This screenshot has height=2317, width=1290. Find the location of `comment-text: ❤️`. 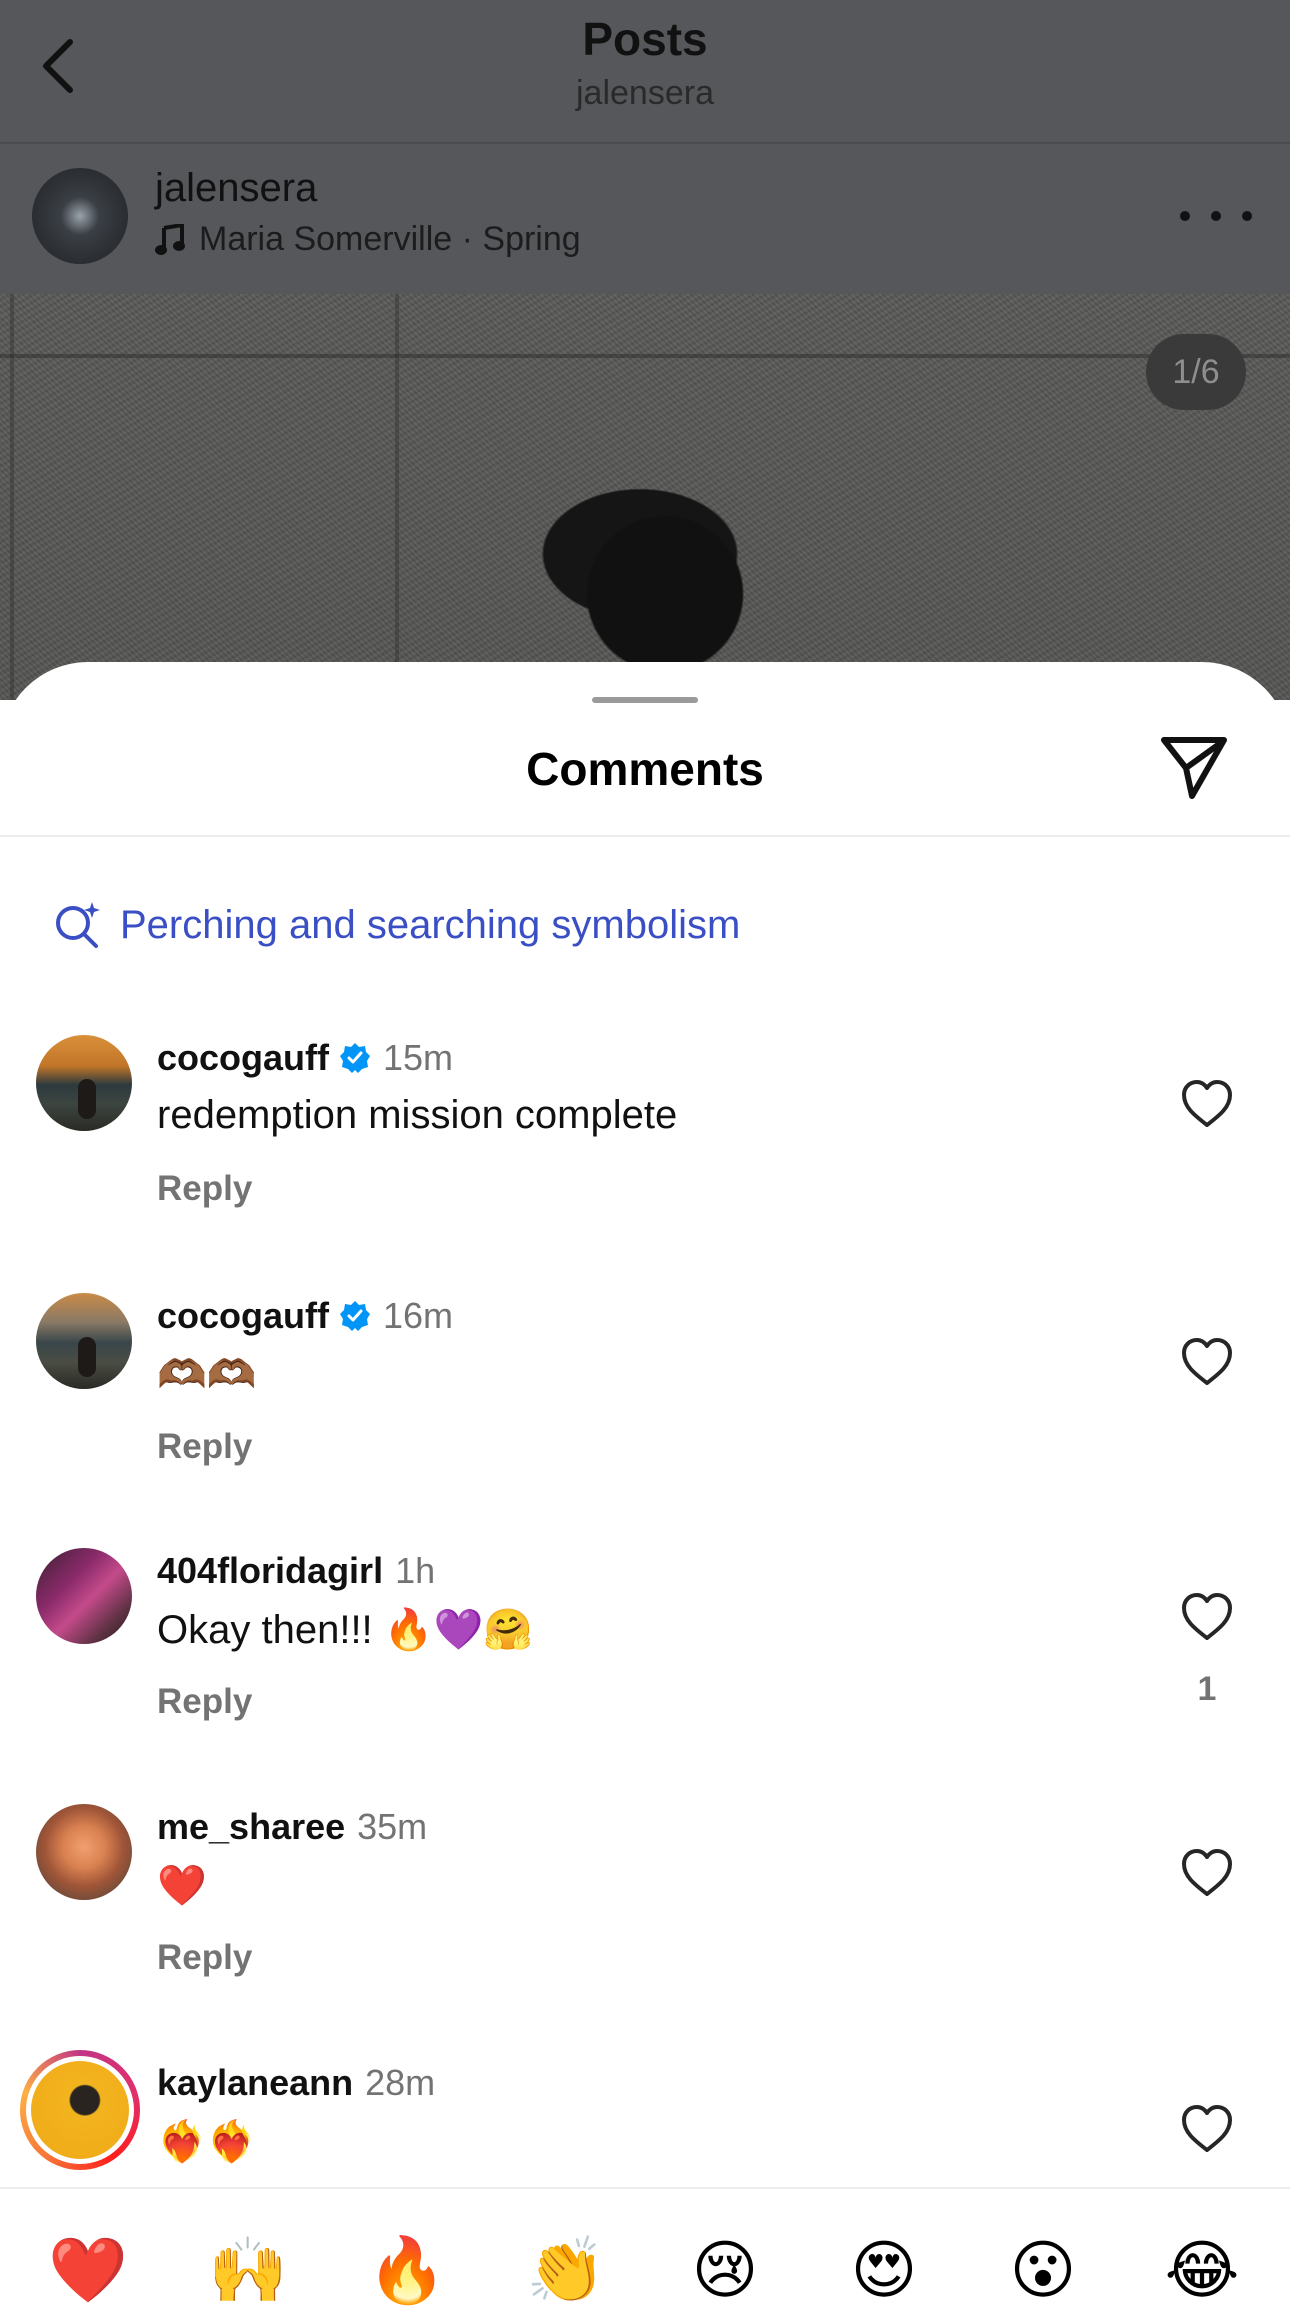

comment-text: ❤️ is located at coordinates (182, 1886).